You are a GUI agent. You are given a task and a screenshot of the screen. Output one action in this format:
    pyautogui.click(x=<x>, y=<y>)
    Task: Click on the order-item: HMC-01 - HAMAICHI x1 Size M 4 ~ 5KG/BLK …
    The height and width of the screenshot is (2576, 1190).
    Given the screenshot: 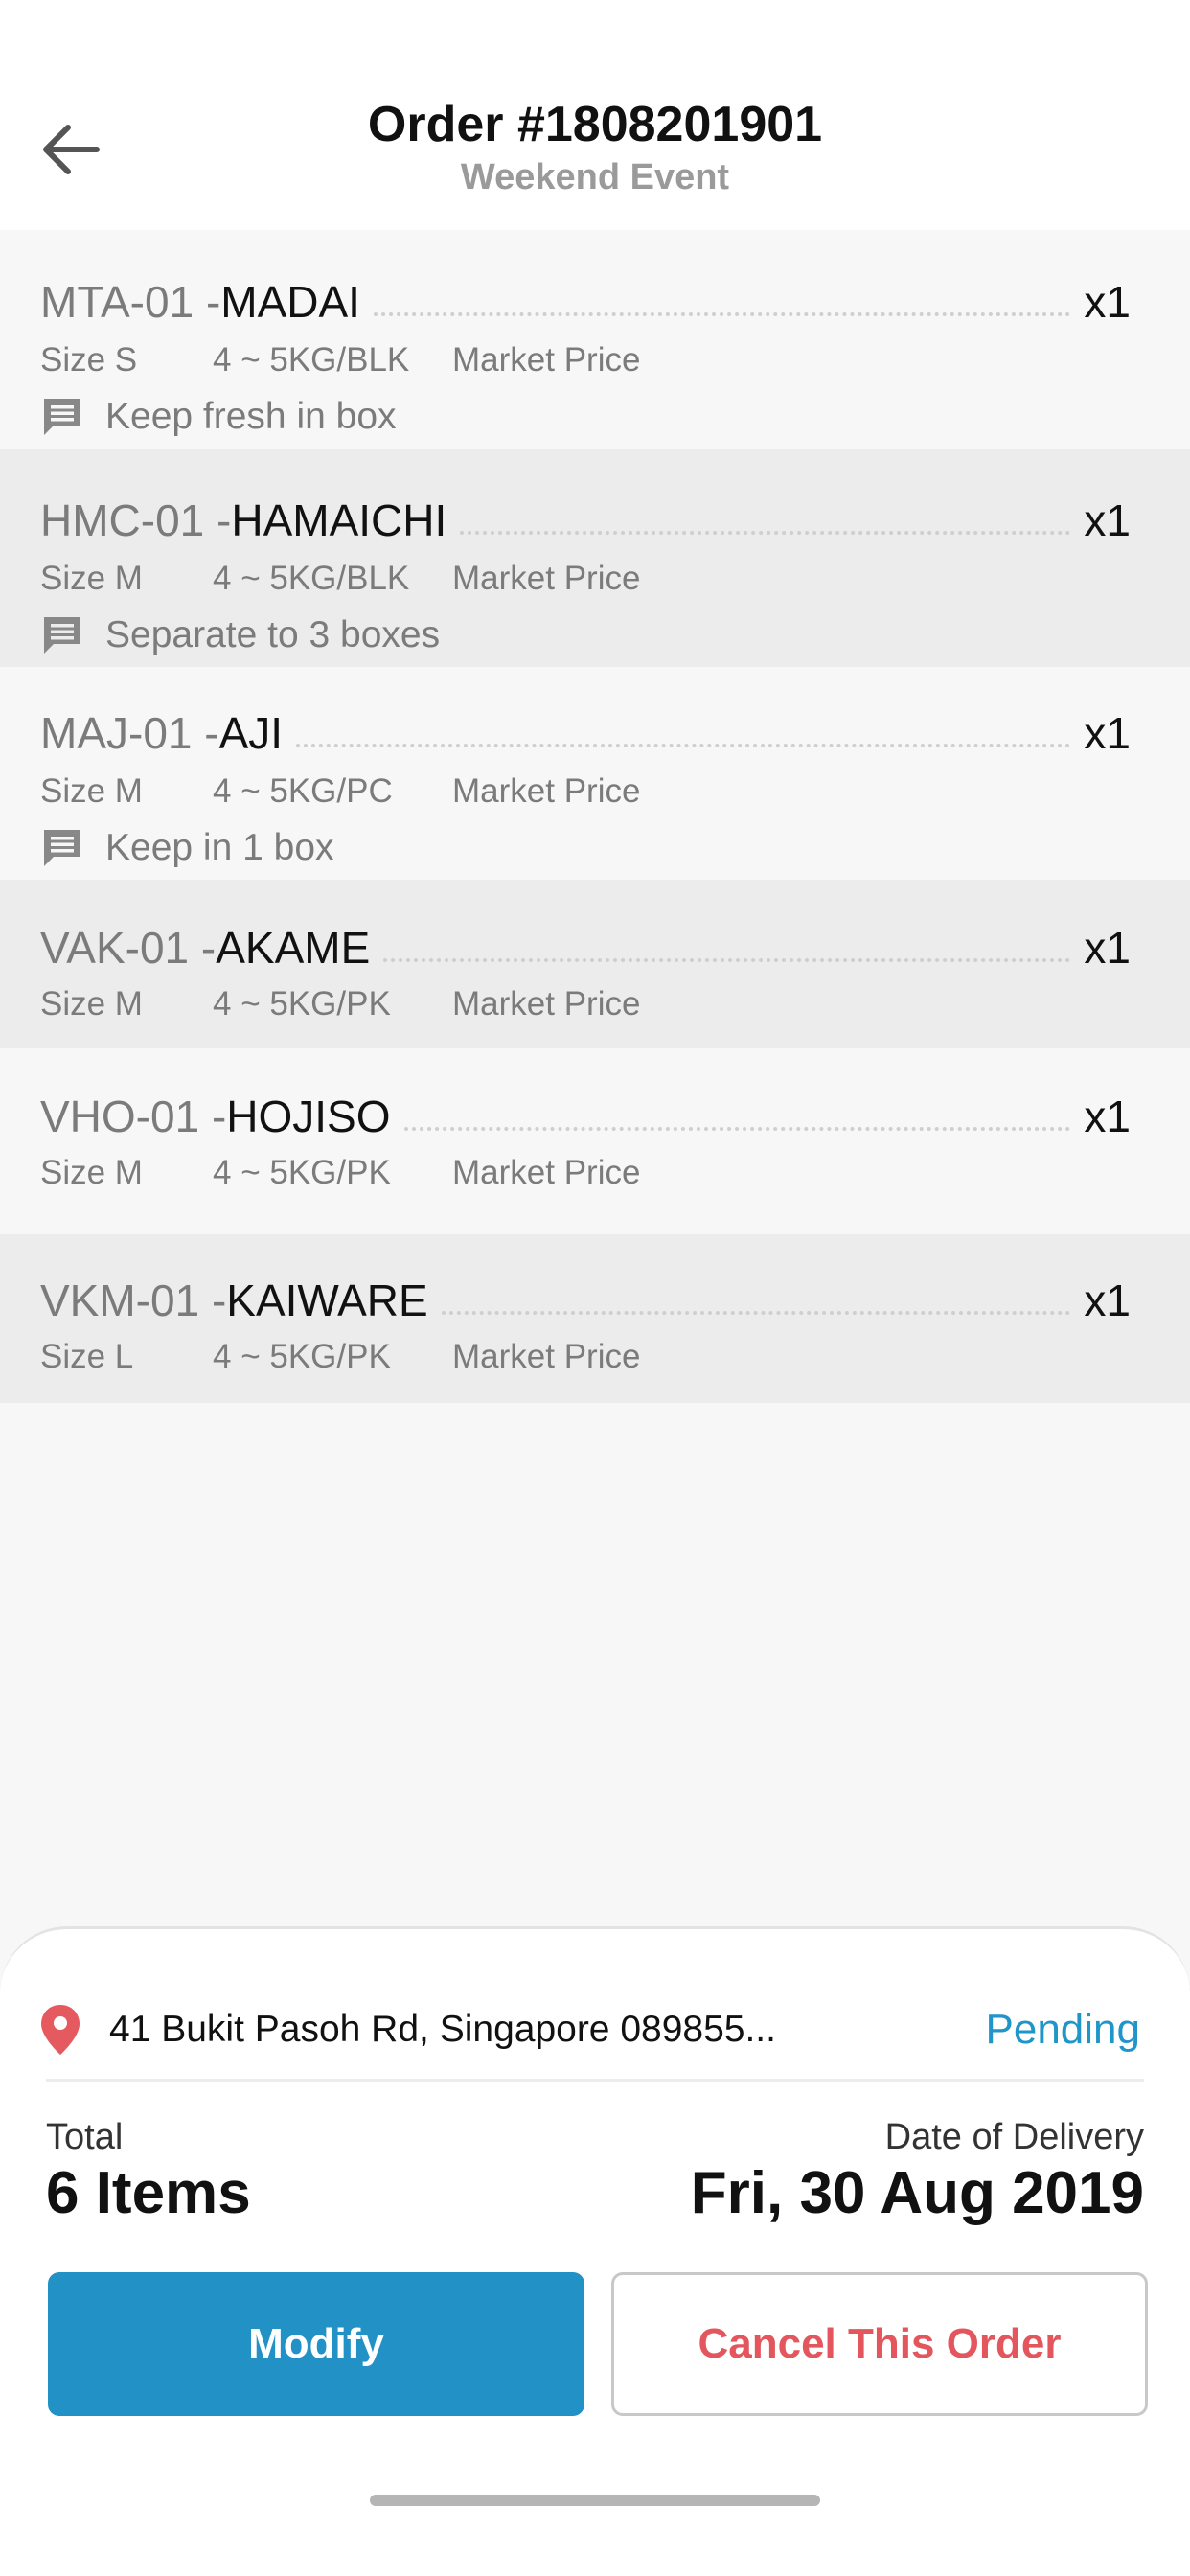 What is the action you would take?
    pyautogui.click(x=595, y=557)
    